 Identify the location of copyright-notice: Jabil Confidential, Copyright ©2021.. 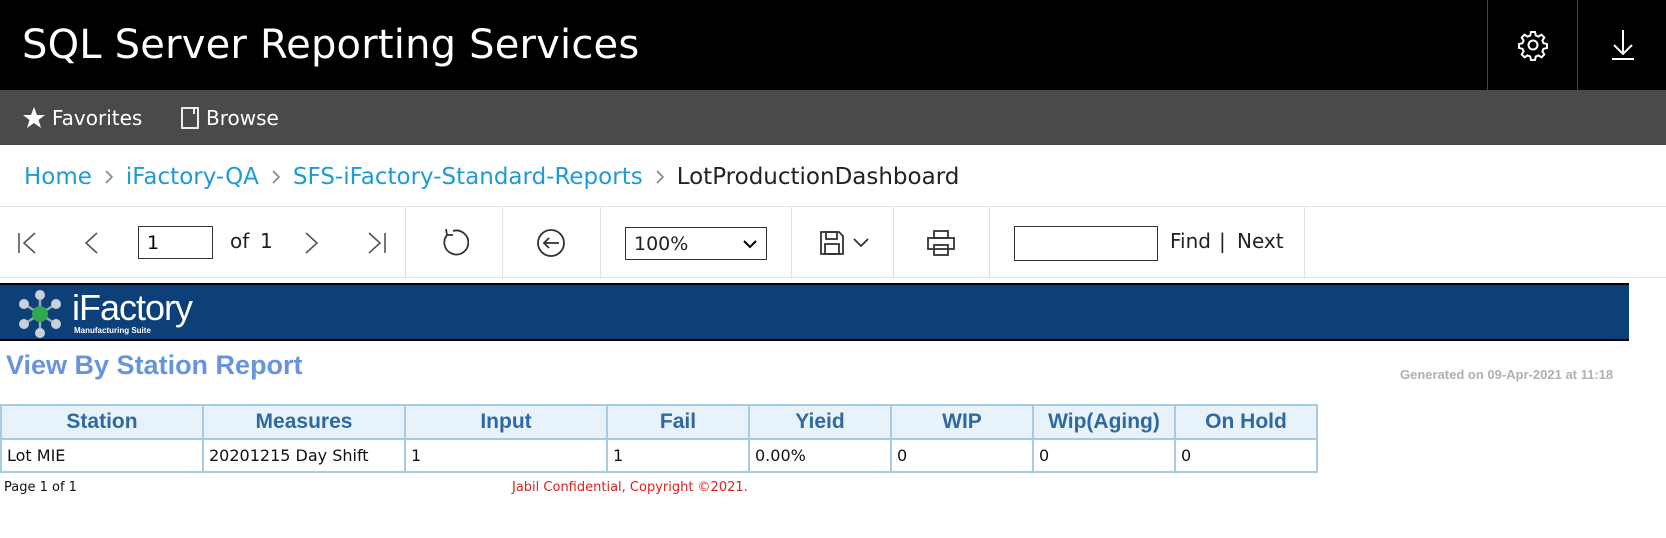
(630, 487).